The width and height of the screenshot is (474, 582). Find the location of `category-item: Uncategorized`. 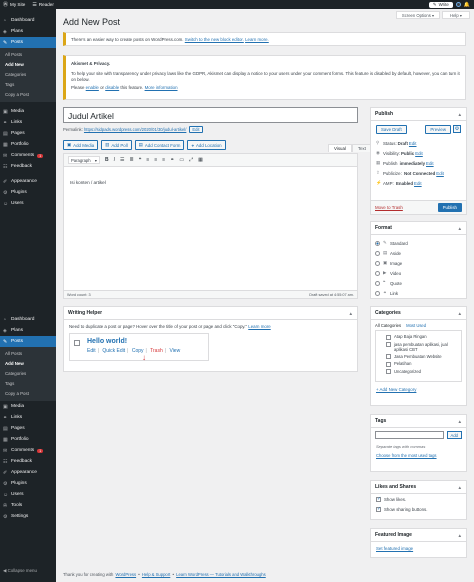

category-item: Uncategorized is located at coordinates (422, 371).